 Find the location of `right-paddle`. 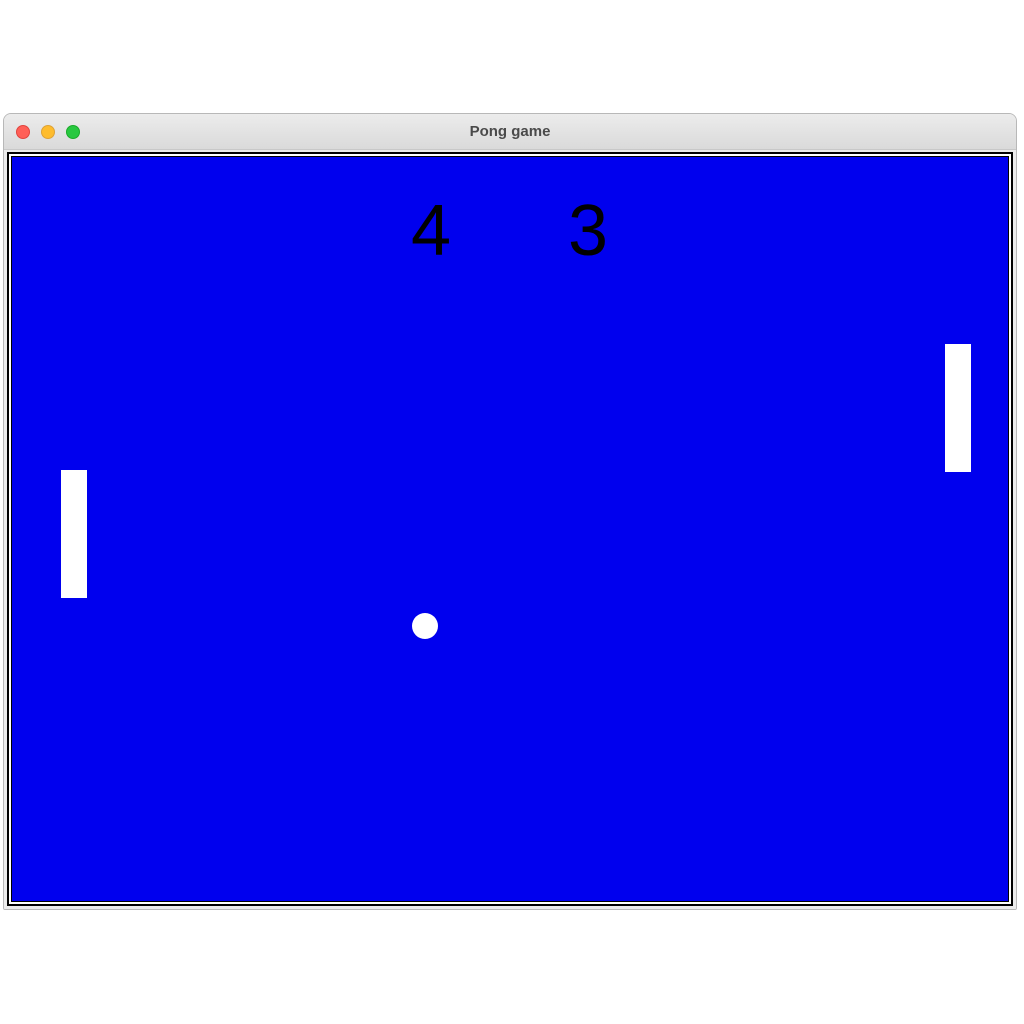

right-paddle is located at coordinates (958, 408).